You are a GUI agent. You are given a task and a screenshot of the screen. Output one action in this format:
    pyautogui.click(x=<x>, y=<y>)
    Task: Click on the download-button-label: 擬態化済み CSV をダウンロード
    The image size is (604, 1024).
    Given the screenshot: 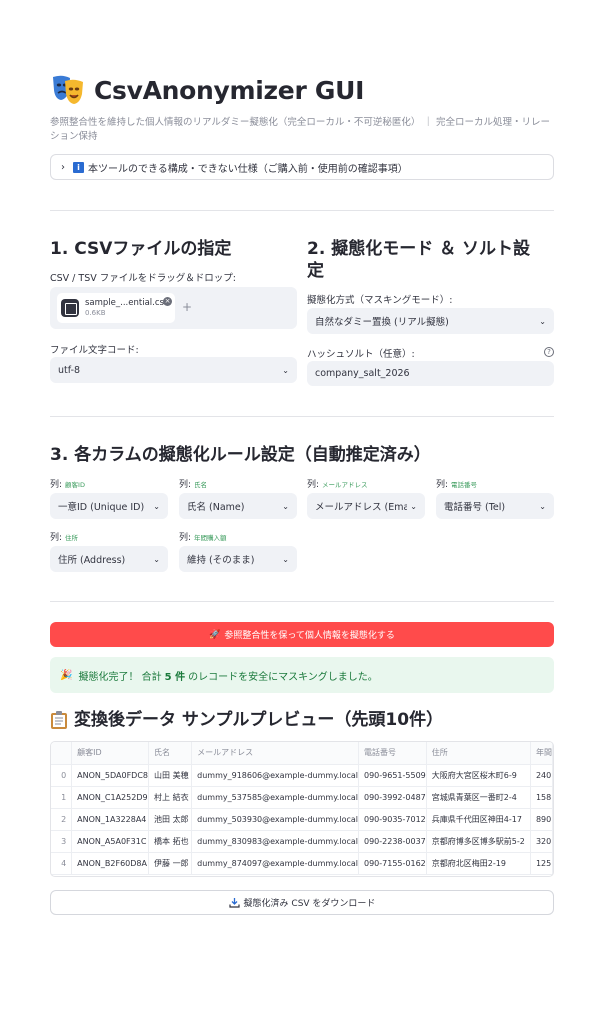 What is the action you would take?
    pyautogui.click(x=309, y=904)
    